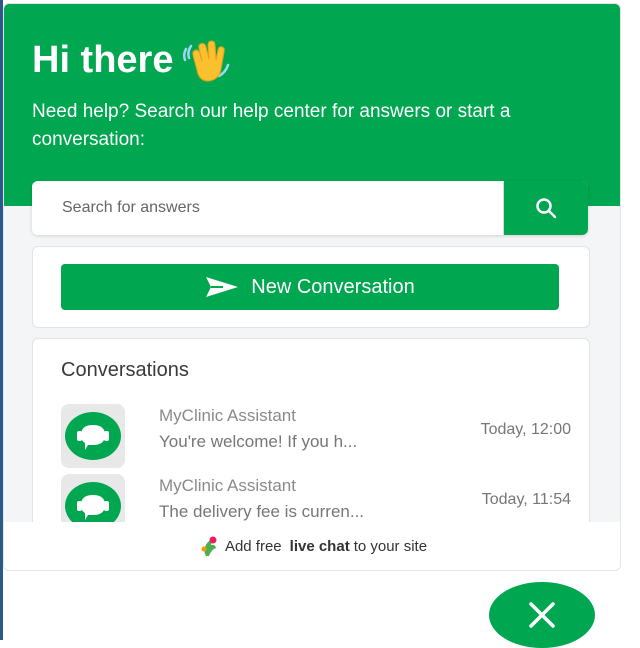  What do you see at coordinates (526, 499) in the screenshot?
I see `conversation-time: Today, 11:54` at bounding box center [526, 499].